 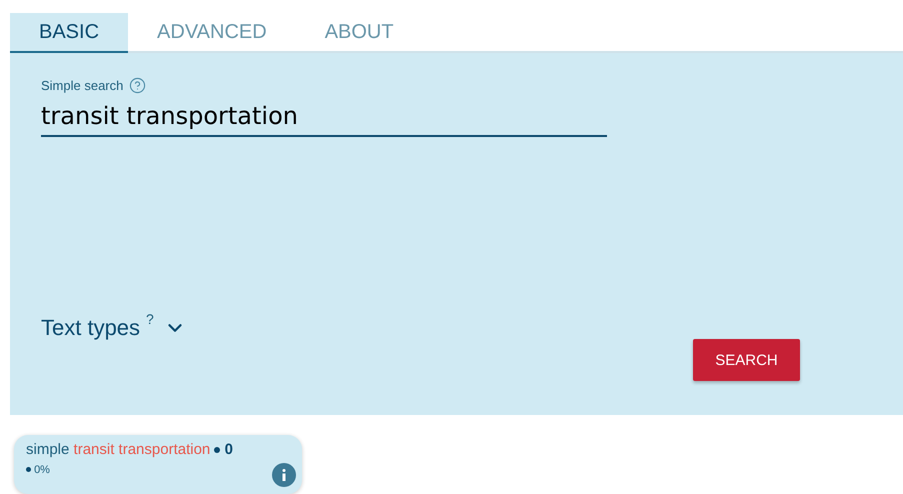 What do you see at coordinates (324, 117) in the screenshot?
I see `search-field: transit transportation` at bounding box center [324, 117].